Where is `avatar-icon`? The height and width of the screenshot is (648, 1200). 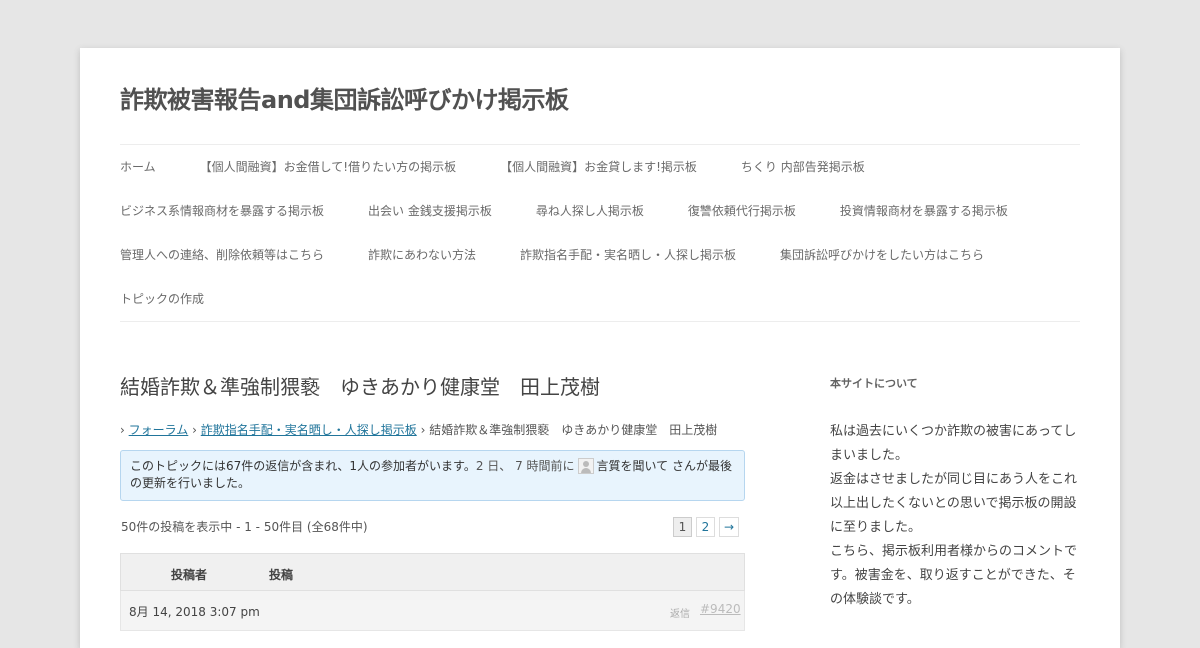 avatar-icon is located at coordinates (585, 466).